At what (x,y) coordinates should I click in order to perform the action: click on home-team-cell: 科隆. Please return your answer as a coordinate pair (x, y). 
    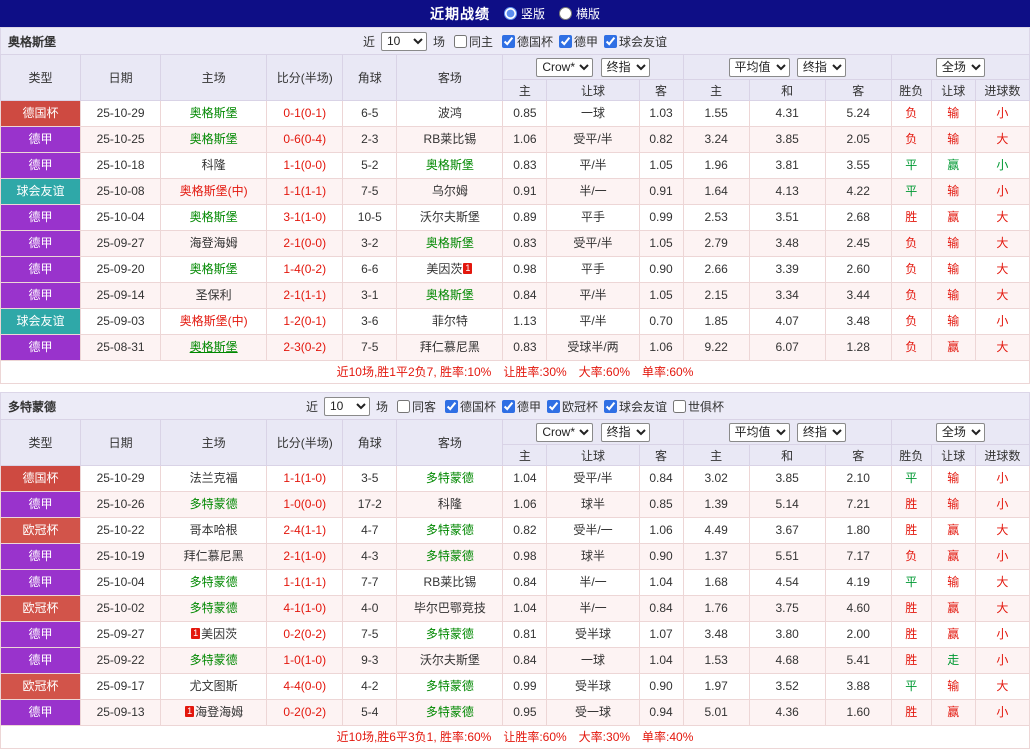
    Looking at the image, I should click on (214, 165).